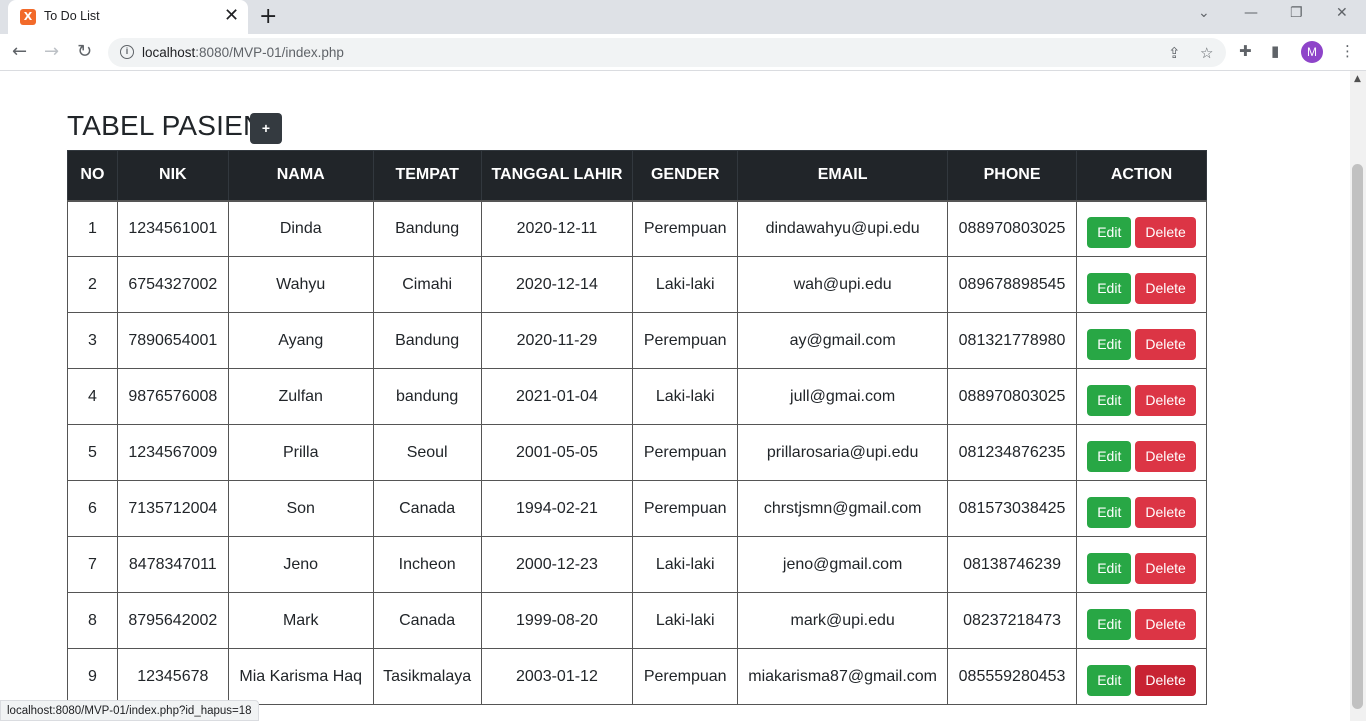 Image resolution: width=1366 pixels, height=721 pixels. What do you see at coordinates (1012, 228) in the screenshot?
I see `cell-phone: 088970803025` at bounding box center [1012, 228].